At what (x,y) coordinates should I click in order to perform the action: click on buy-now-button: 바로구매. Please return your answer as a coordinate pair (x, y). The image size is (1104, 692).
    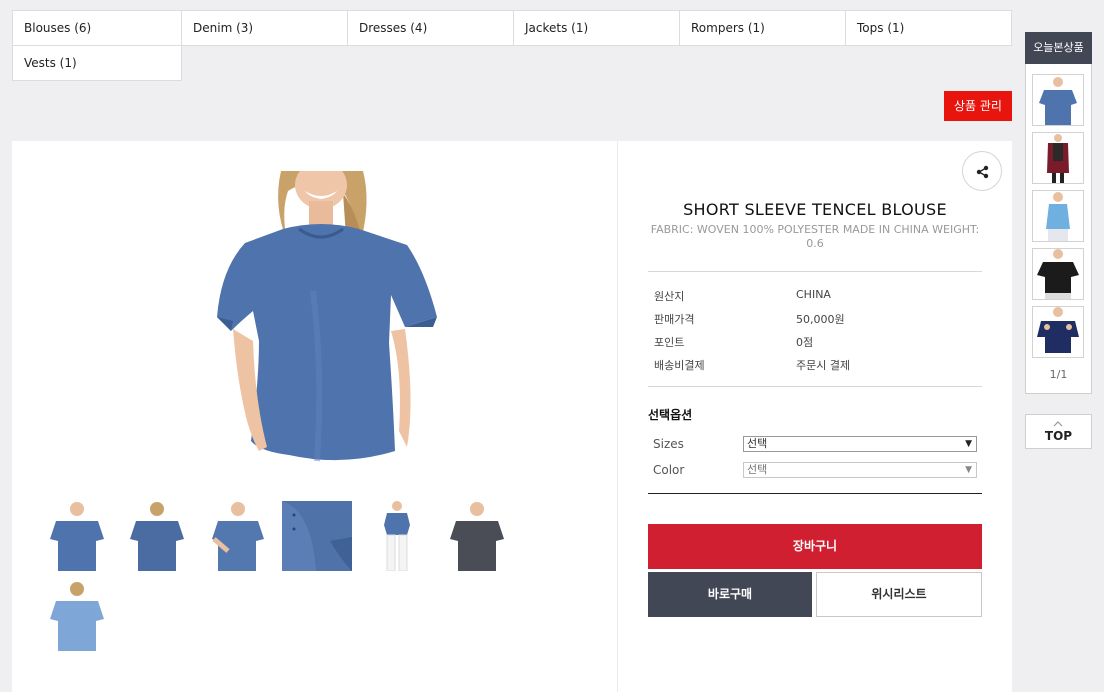
    Looking at the image, I should click on (730, 594).